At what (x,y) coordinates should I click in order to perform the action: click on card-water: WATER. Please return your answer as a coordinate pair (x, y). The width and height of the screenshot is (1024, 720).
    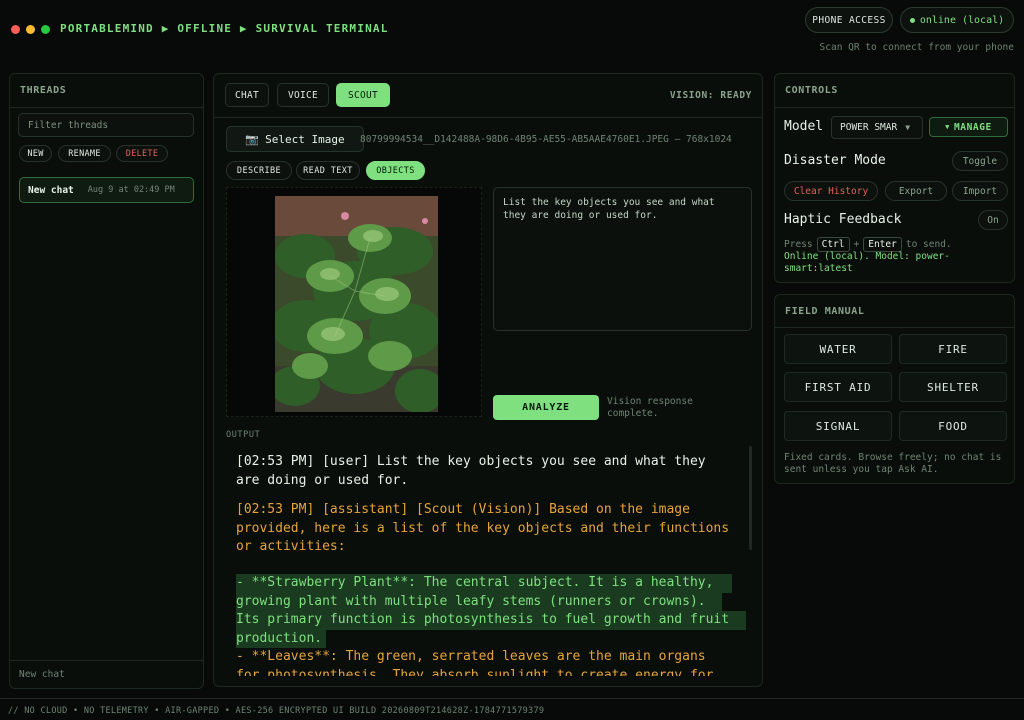
    Looking at the image, I should click on (838, 349).